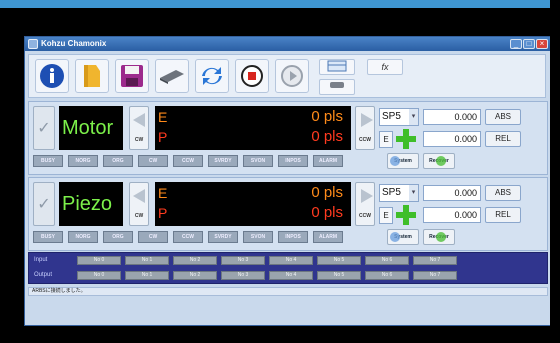 The width and height of the screenshot is (560, 343). I want to click on device-button, so click(337, 87).